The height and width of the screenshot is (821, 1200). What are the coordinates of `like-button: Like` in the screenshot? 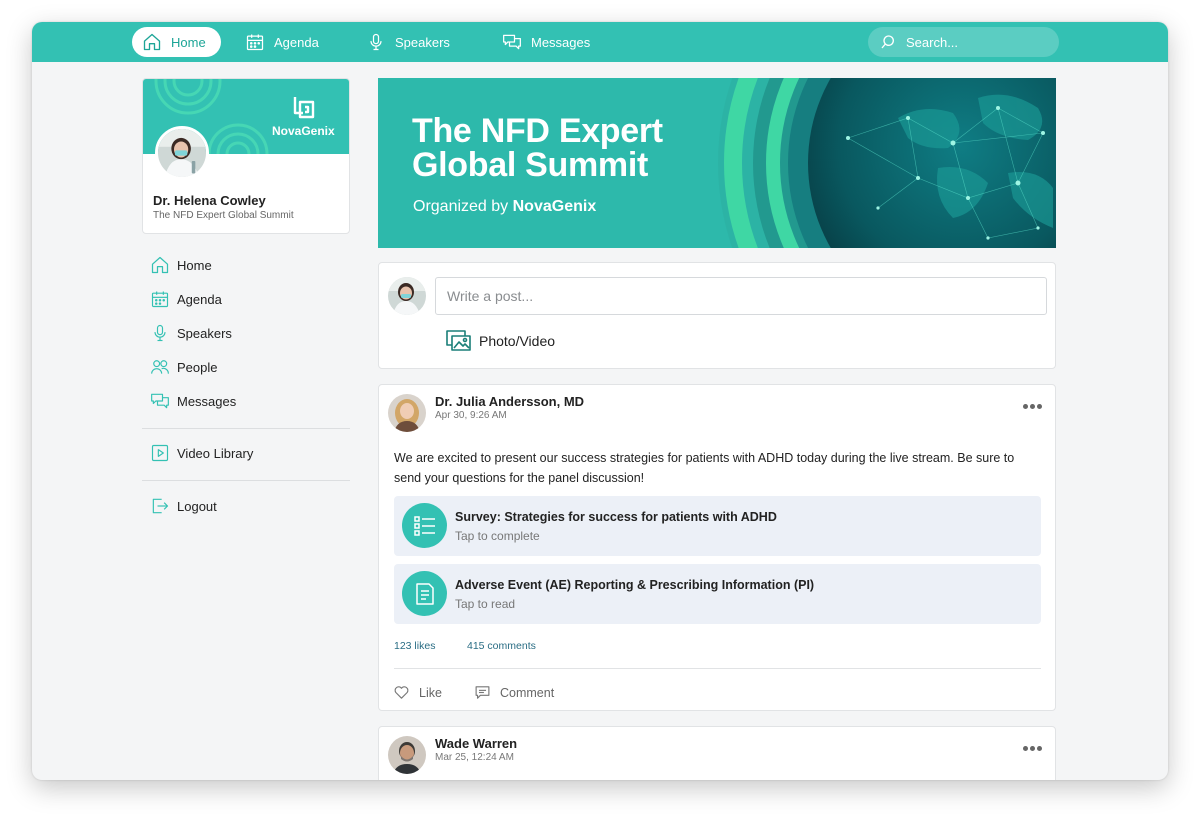 It's located at (417, 692).